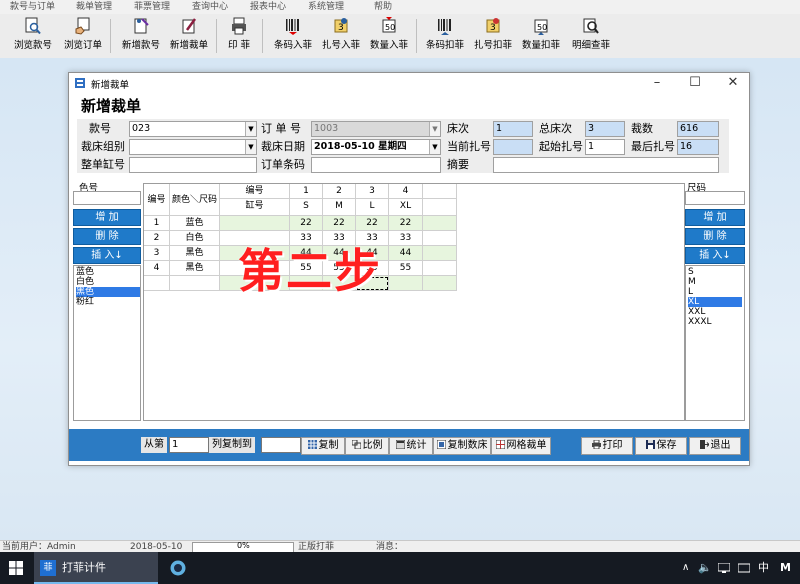  Describe the element at coordinates (376, 147) in the screenshot. I see `cut-date-picker: 2018-05-10 星期四 ▼` at that location.